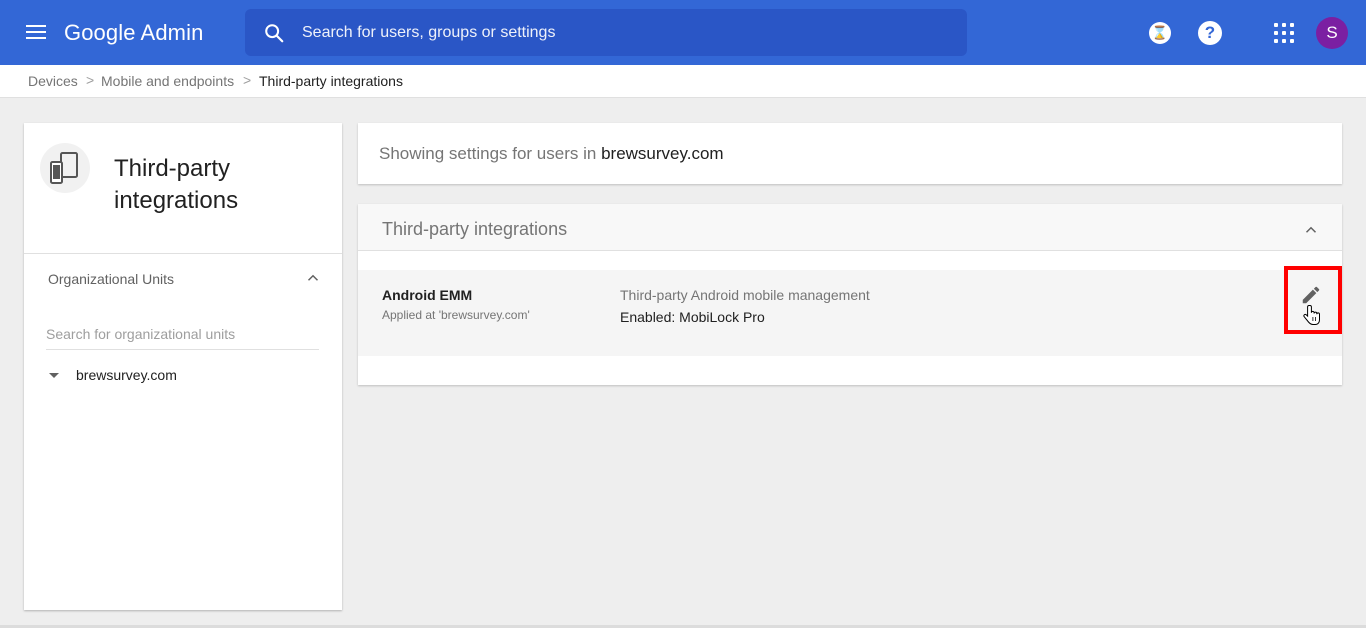 This screenshot has height=628, width=1366. What do you see at coordinates (176, 184) in the screenshot?
I see `page-title: Third-party integrations` at bounding box center [176, 184].